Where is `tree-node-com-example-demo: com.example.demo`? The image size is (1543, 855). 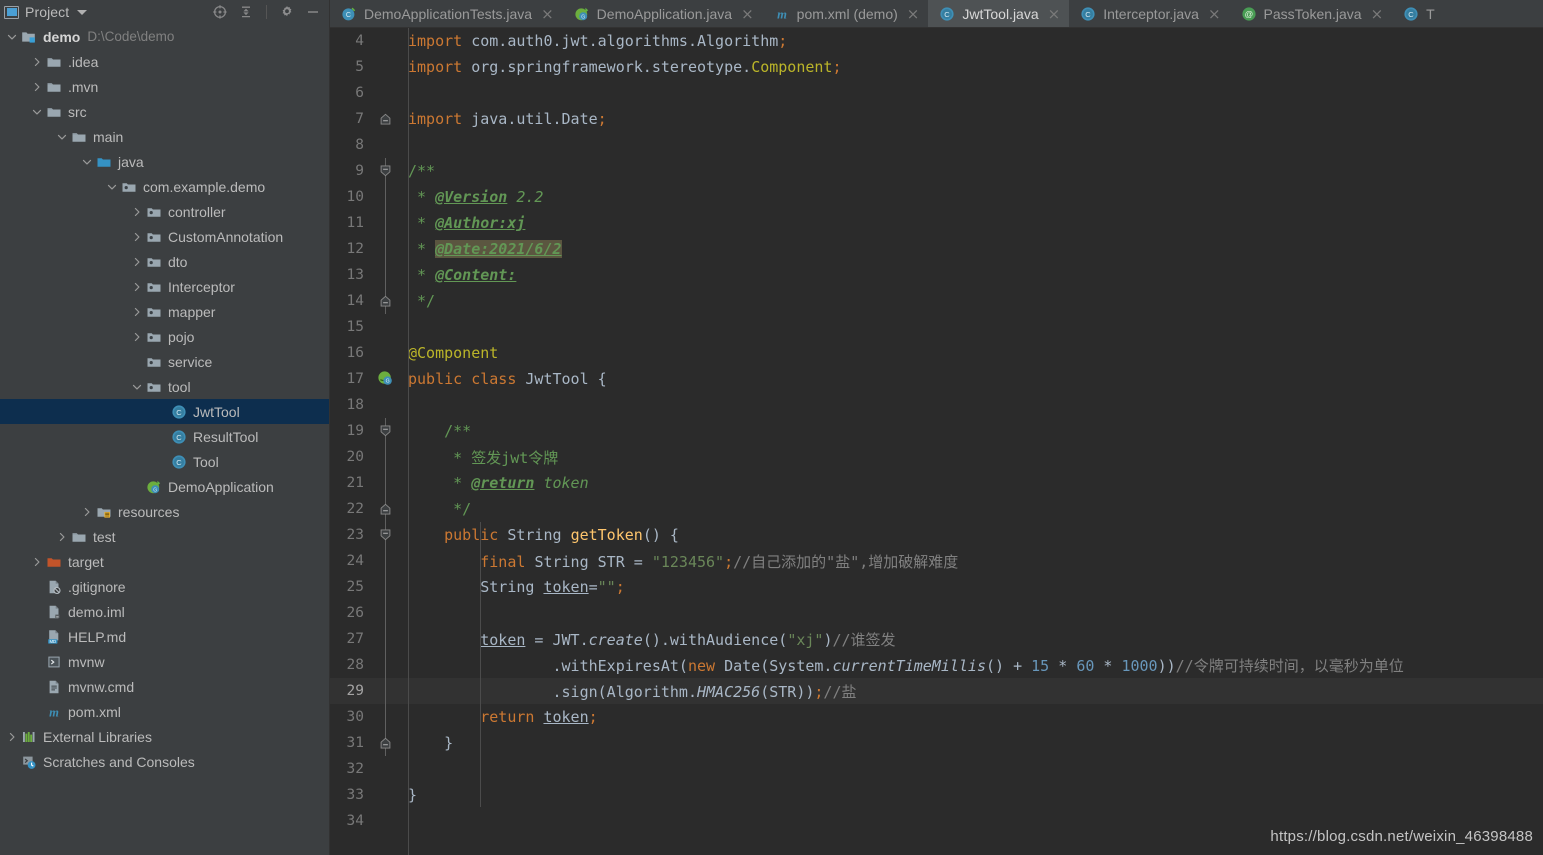 tree-node-com-example-demo: com.example.demo is located at coordinates (164, 186).